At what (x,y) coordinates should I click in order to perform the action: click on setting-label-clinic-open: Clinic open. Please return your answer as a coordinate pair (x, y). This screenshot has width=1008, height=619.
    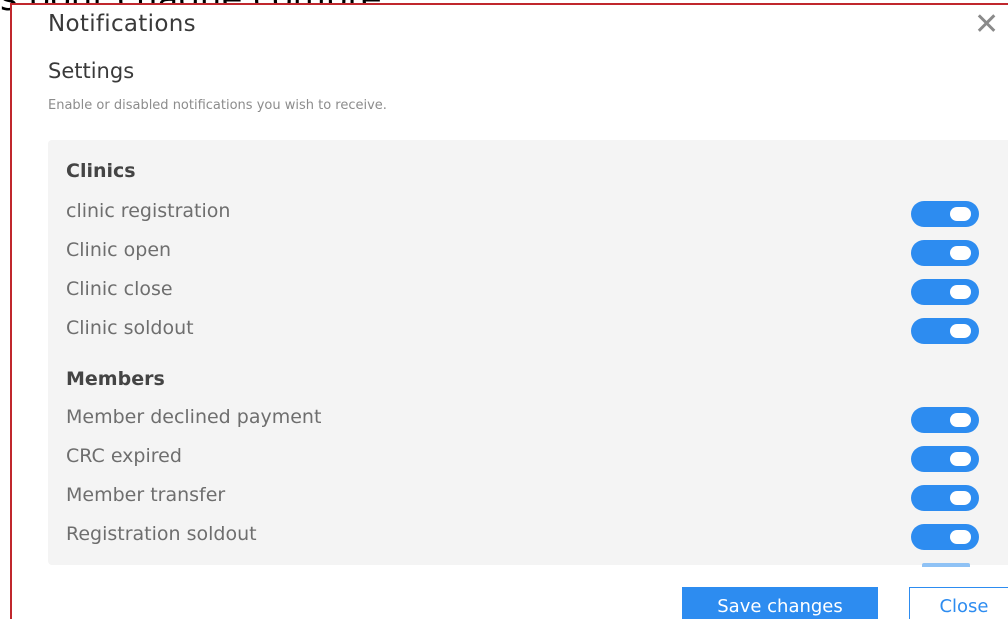
    Looking at the image, I should click on (119, 250).